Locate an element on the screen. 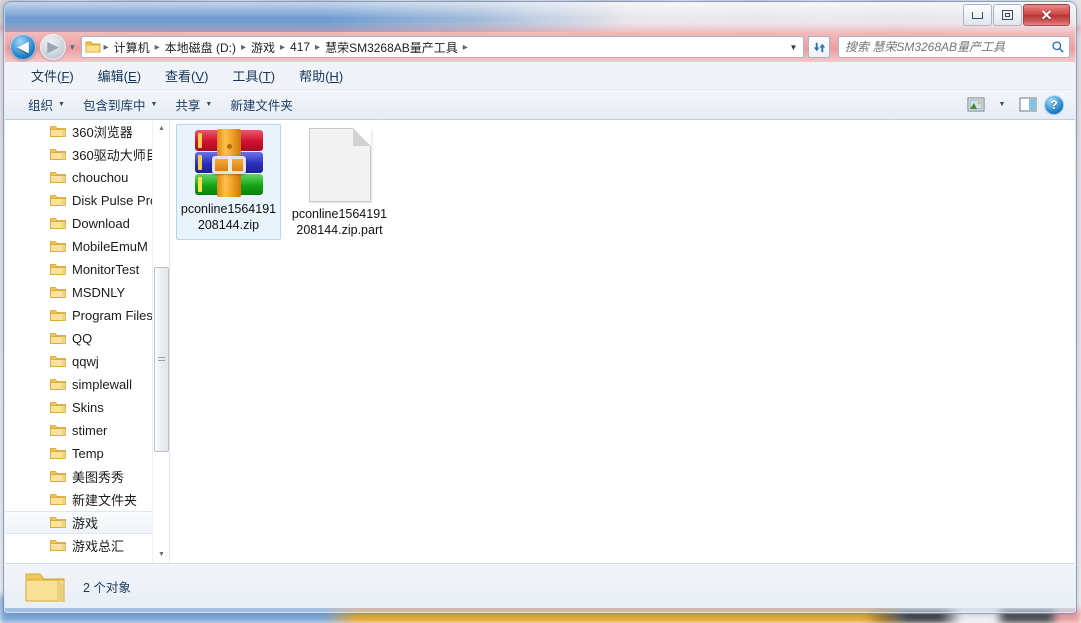  sidebar-item-2: chouchou is located at coordinates (81, 177).